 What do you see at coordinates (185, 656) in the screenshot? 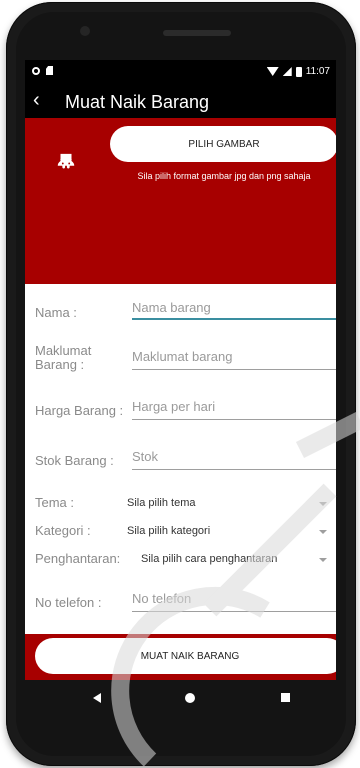
I see `upload-item-button: MUAT NAIK BARANG` at bounding box center [185, 656].